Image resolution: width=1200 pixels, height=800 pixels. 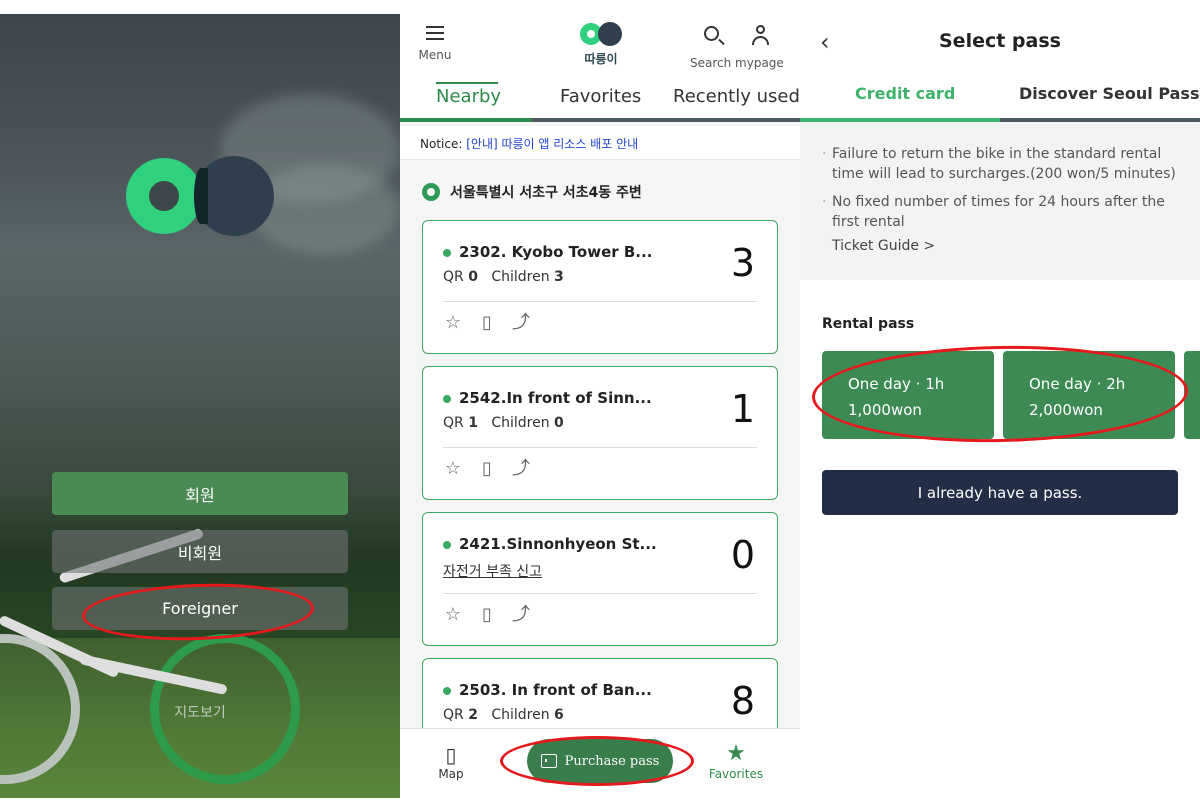 I want to click on current-location: 서울특별시 서초구 서초4동 주변, so click(x=532, y=192).